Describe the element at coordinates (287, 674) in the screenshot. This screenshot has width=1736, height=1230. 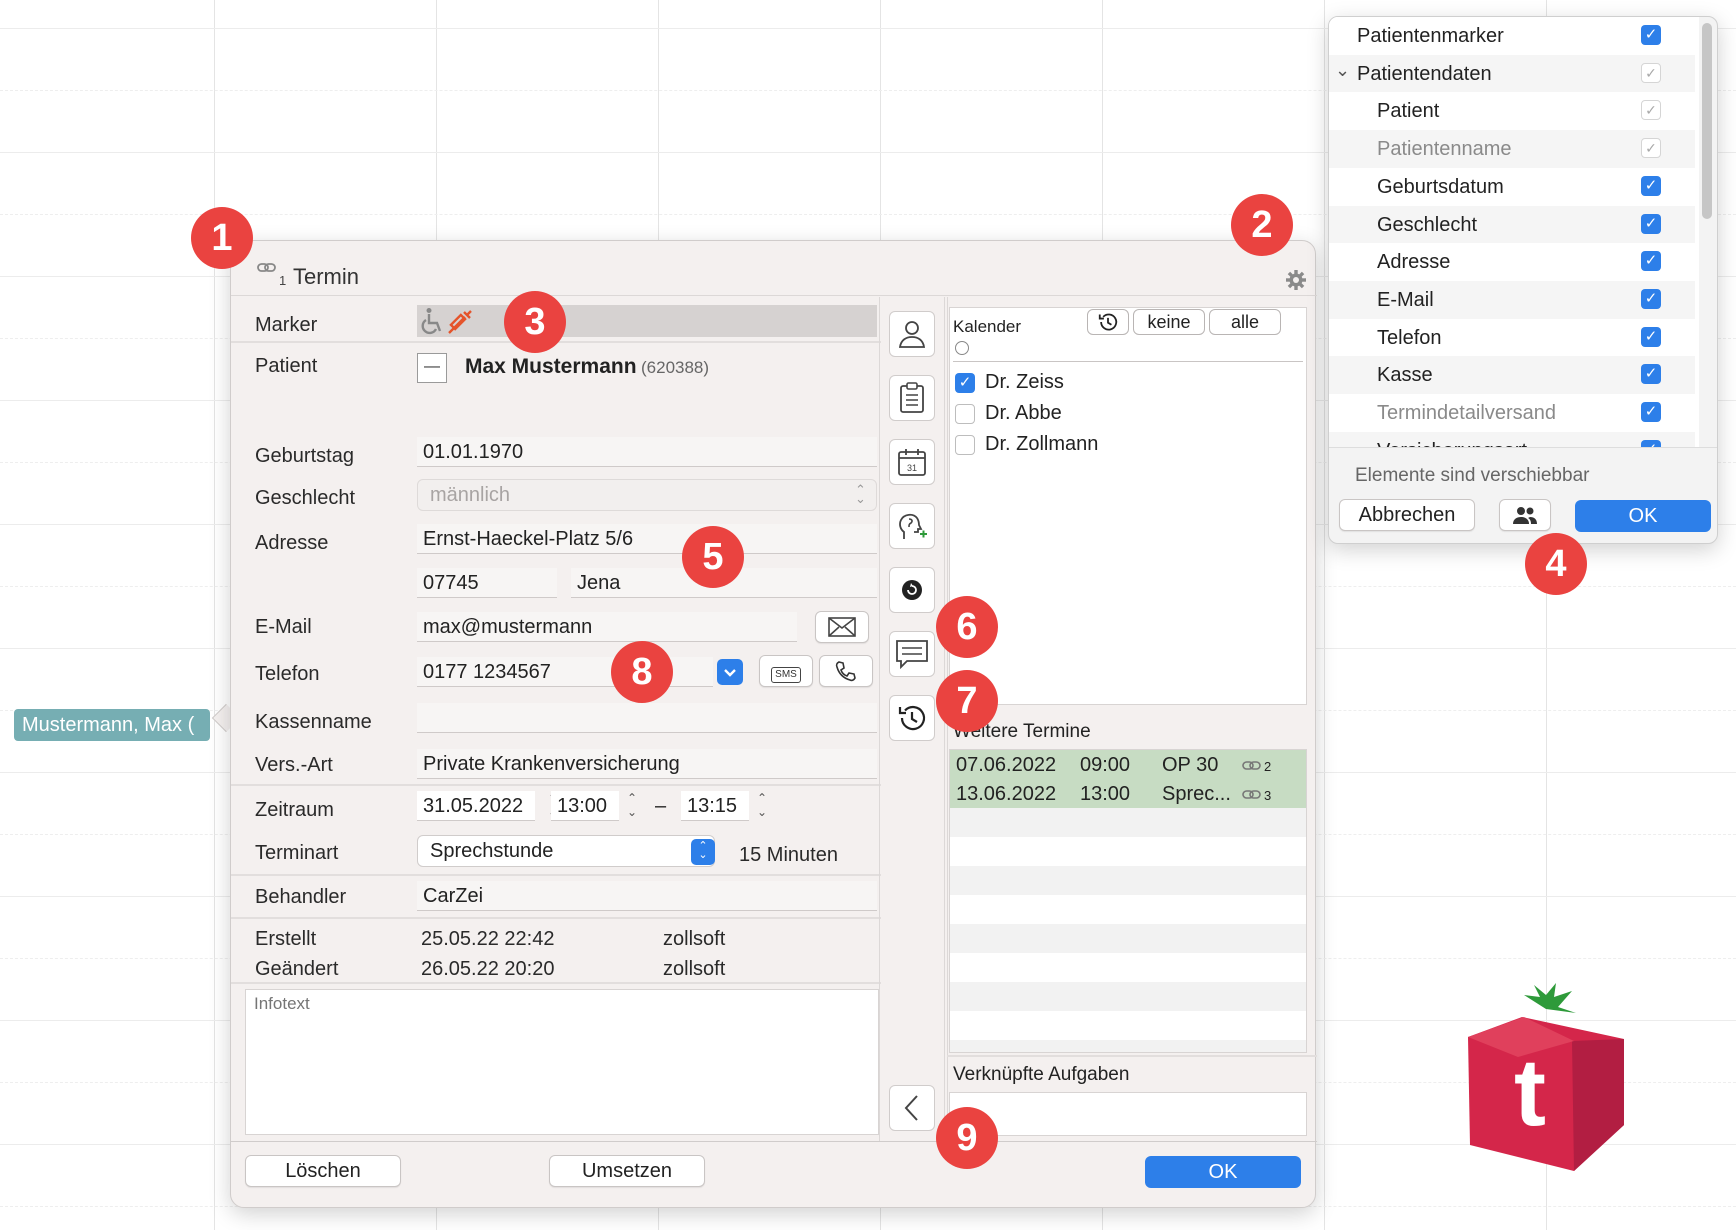
I see `phone-label: Telefon` at that location.